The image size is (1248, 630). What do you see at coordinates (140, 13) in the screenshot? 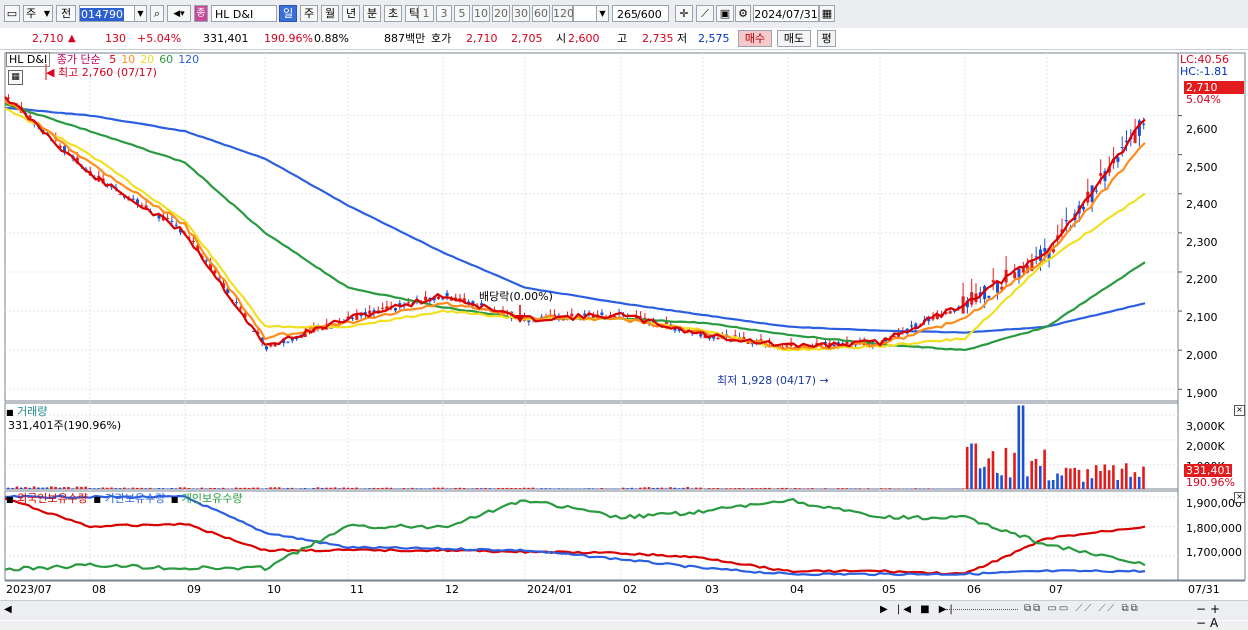
I see `code-dropdown-icon: ▼` at bounding box center [140, 13].